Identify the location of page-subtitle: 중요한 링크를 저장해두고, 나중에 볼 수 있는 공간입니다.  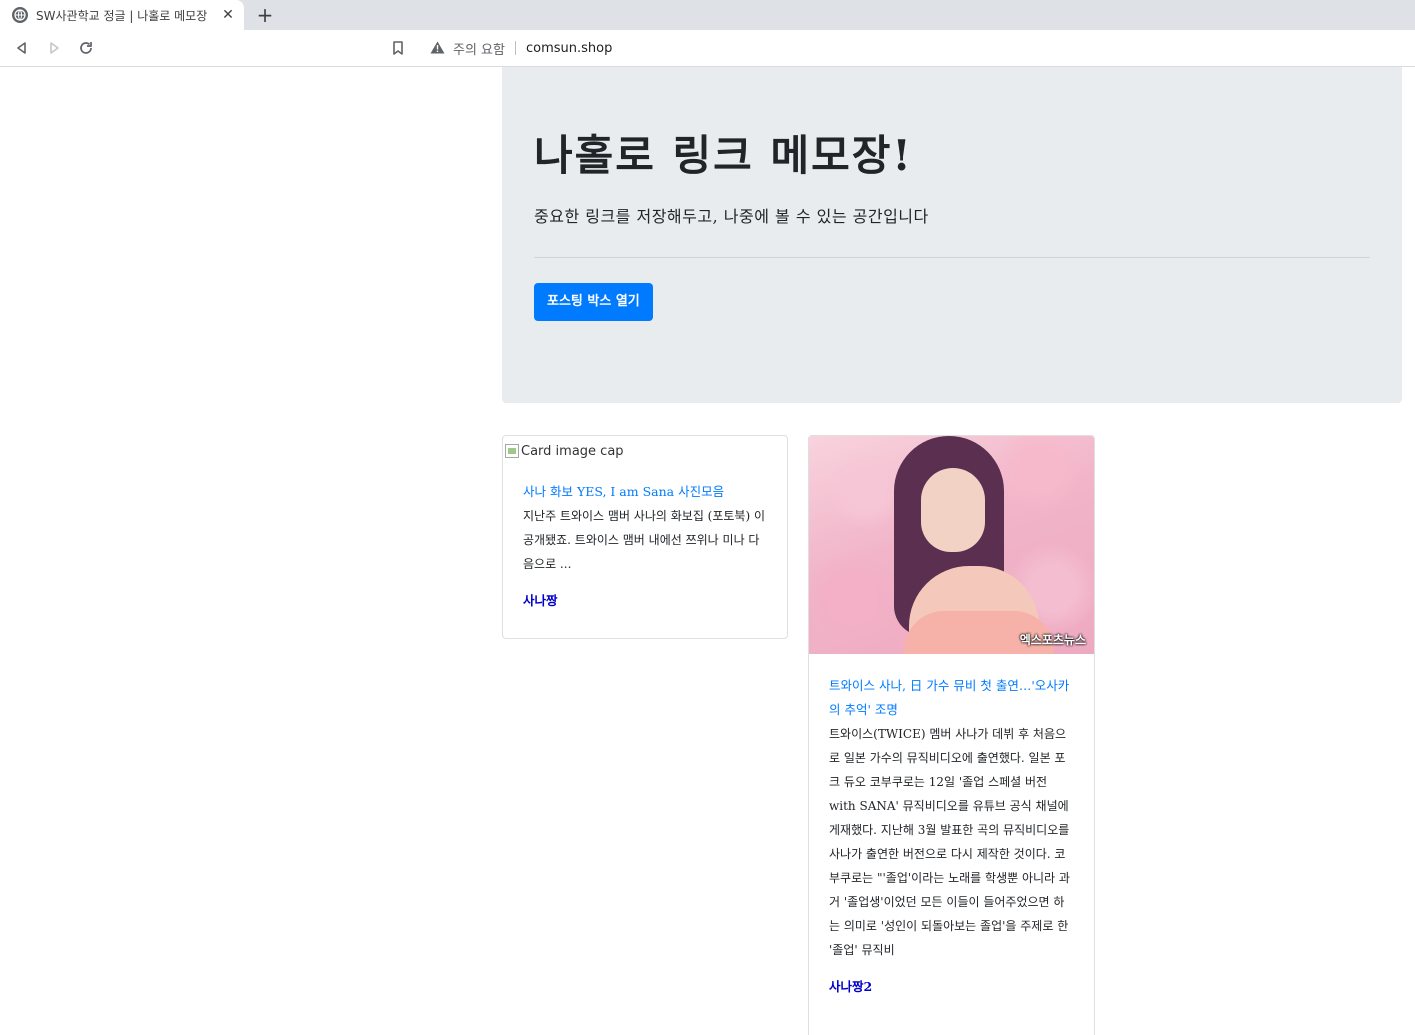
(731, 217).